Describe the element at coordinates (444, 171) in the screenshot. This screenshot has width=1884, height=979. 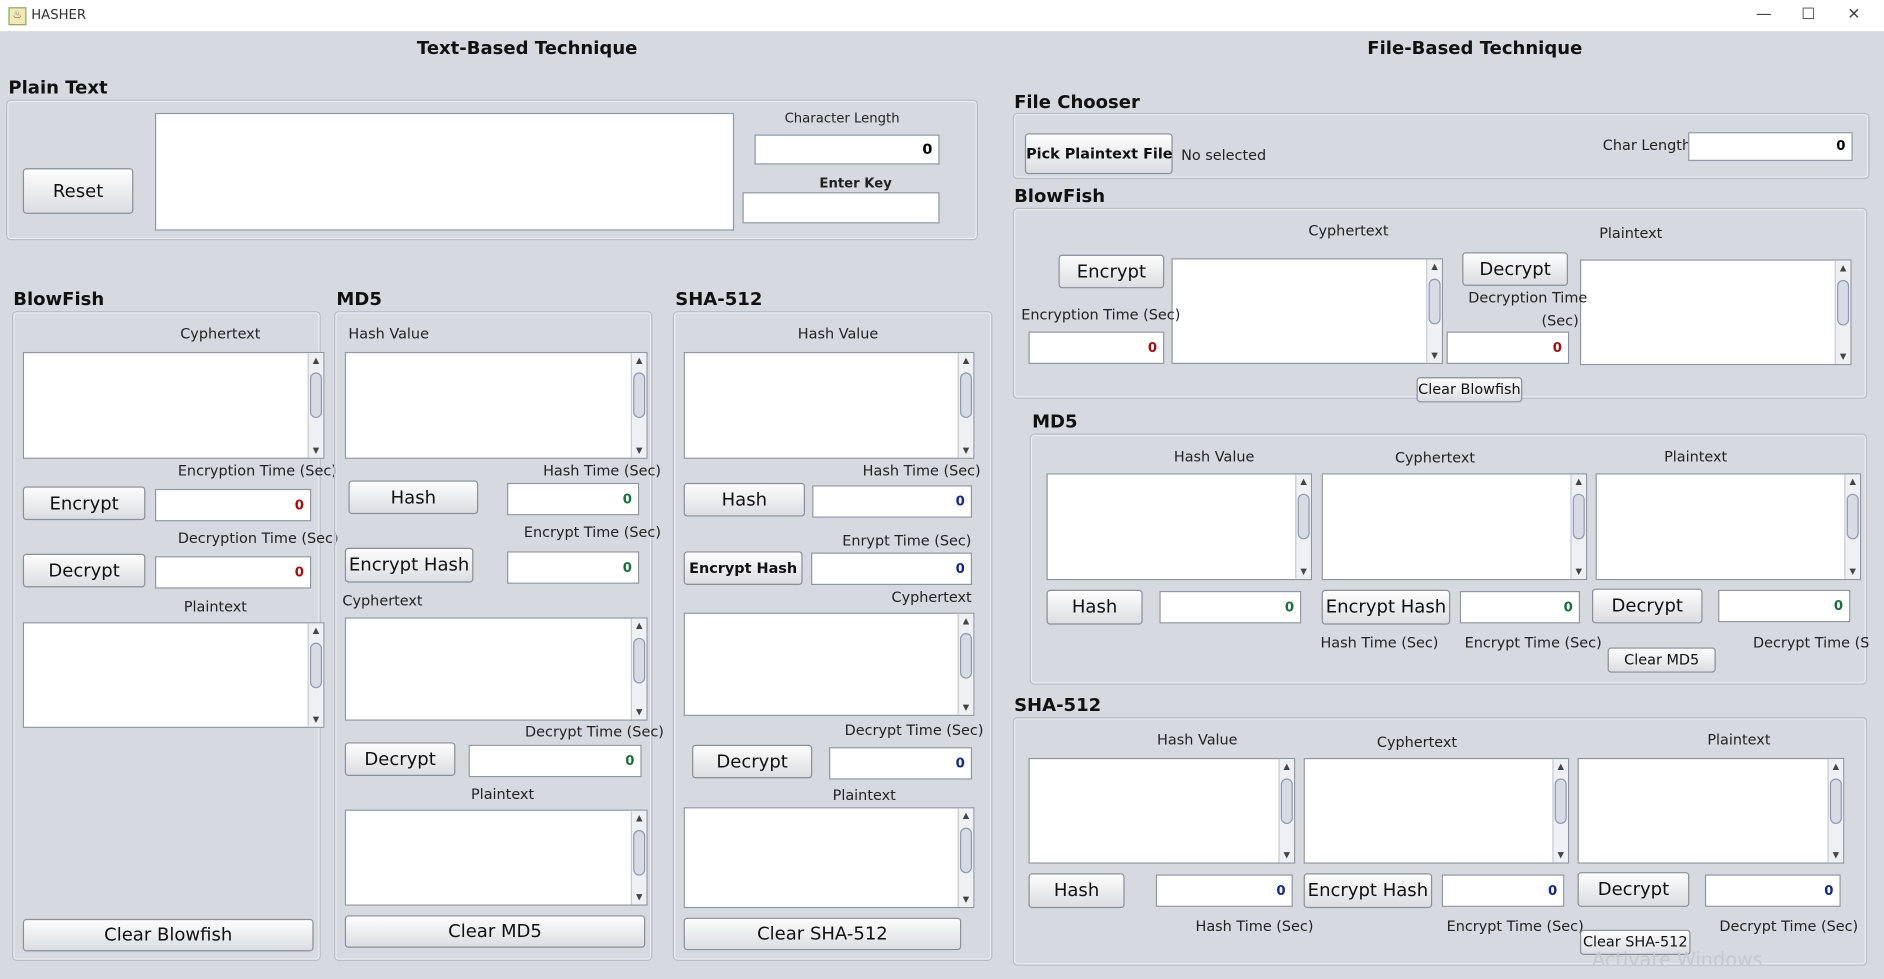
I see `plain-text-input` at that location.